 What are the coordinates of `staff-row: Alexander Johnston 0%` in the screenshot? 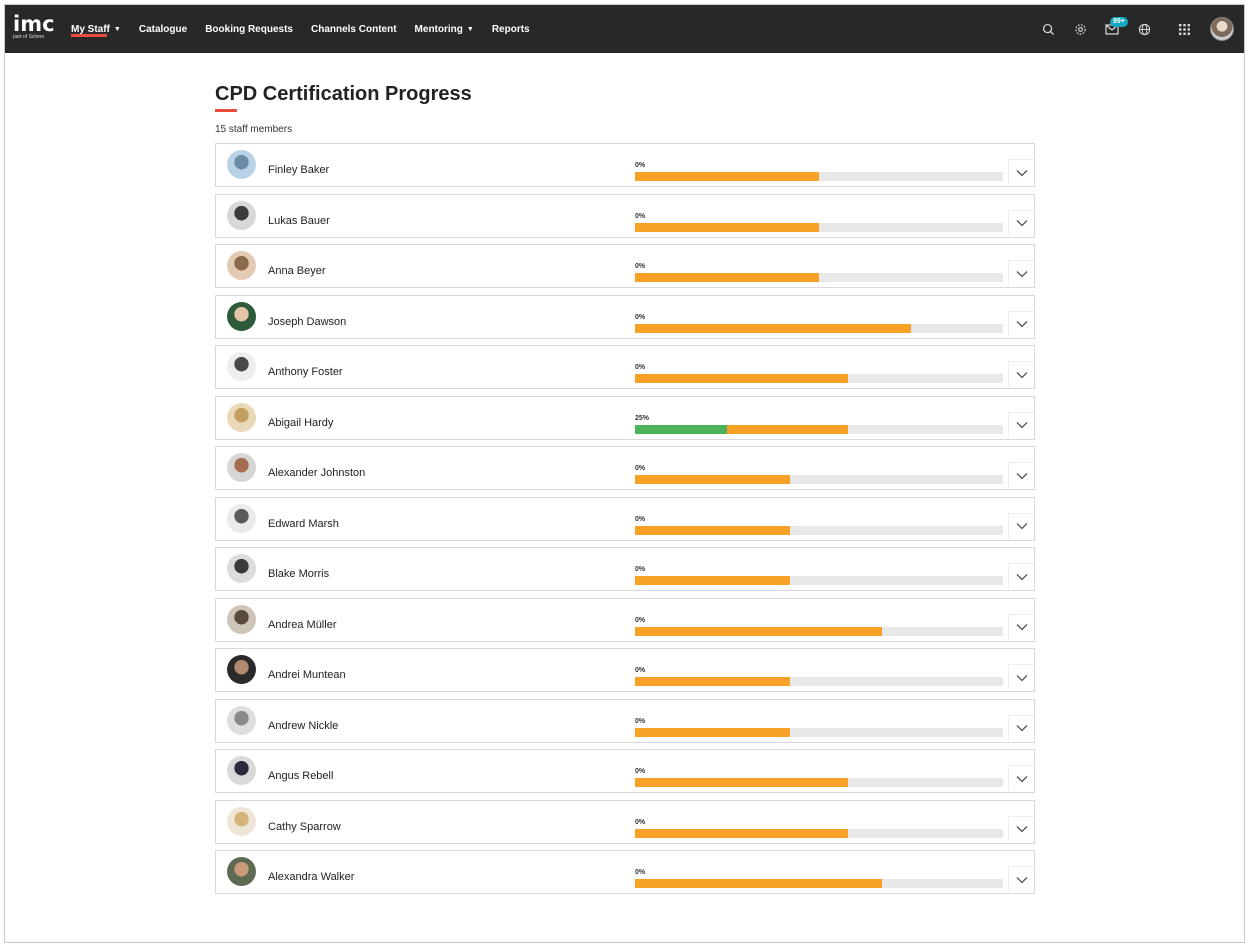 It's located at (625, 468).